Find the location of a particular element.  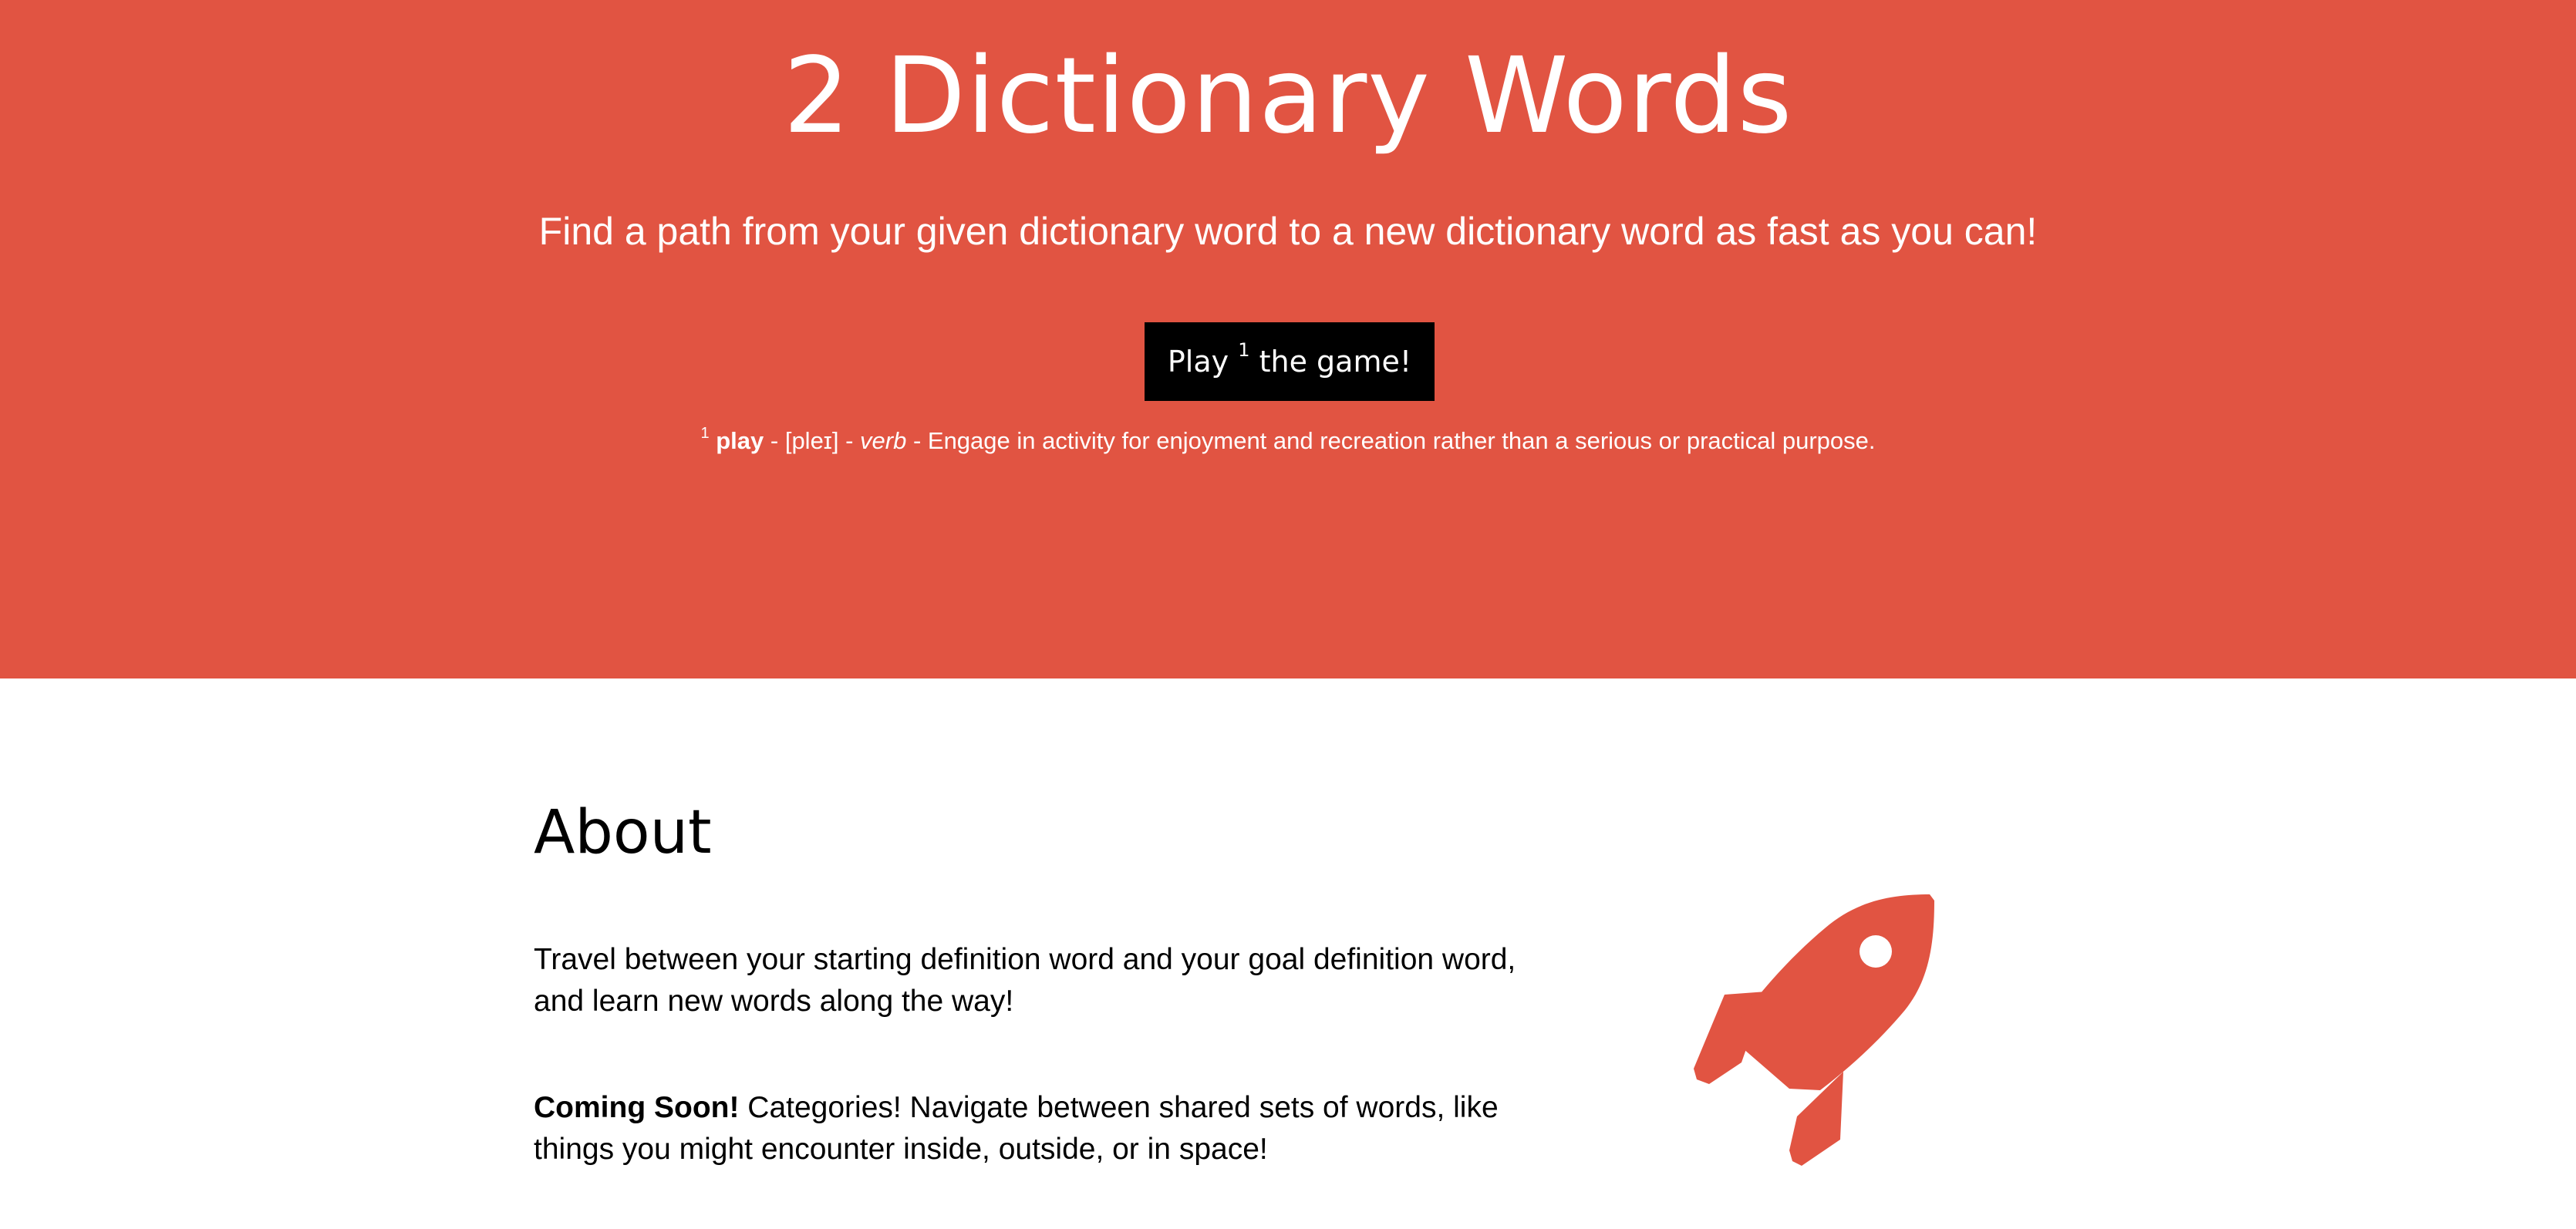

footnote-word: play is located at coordinates (740, 440).